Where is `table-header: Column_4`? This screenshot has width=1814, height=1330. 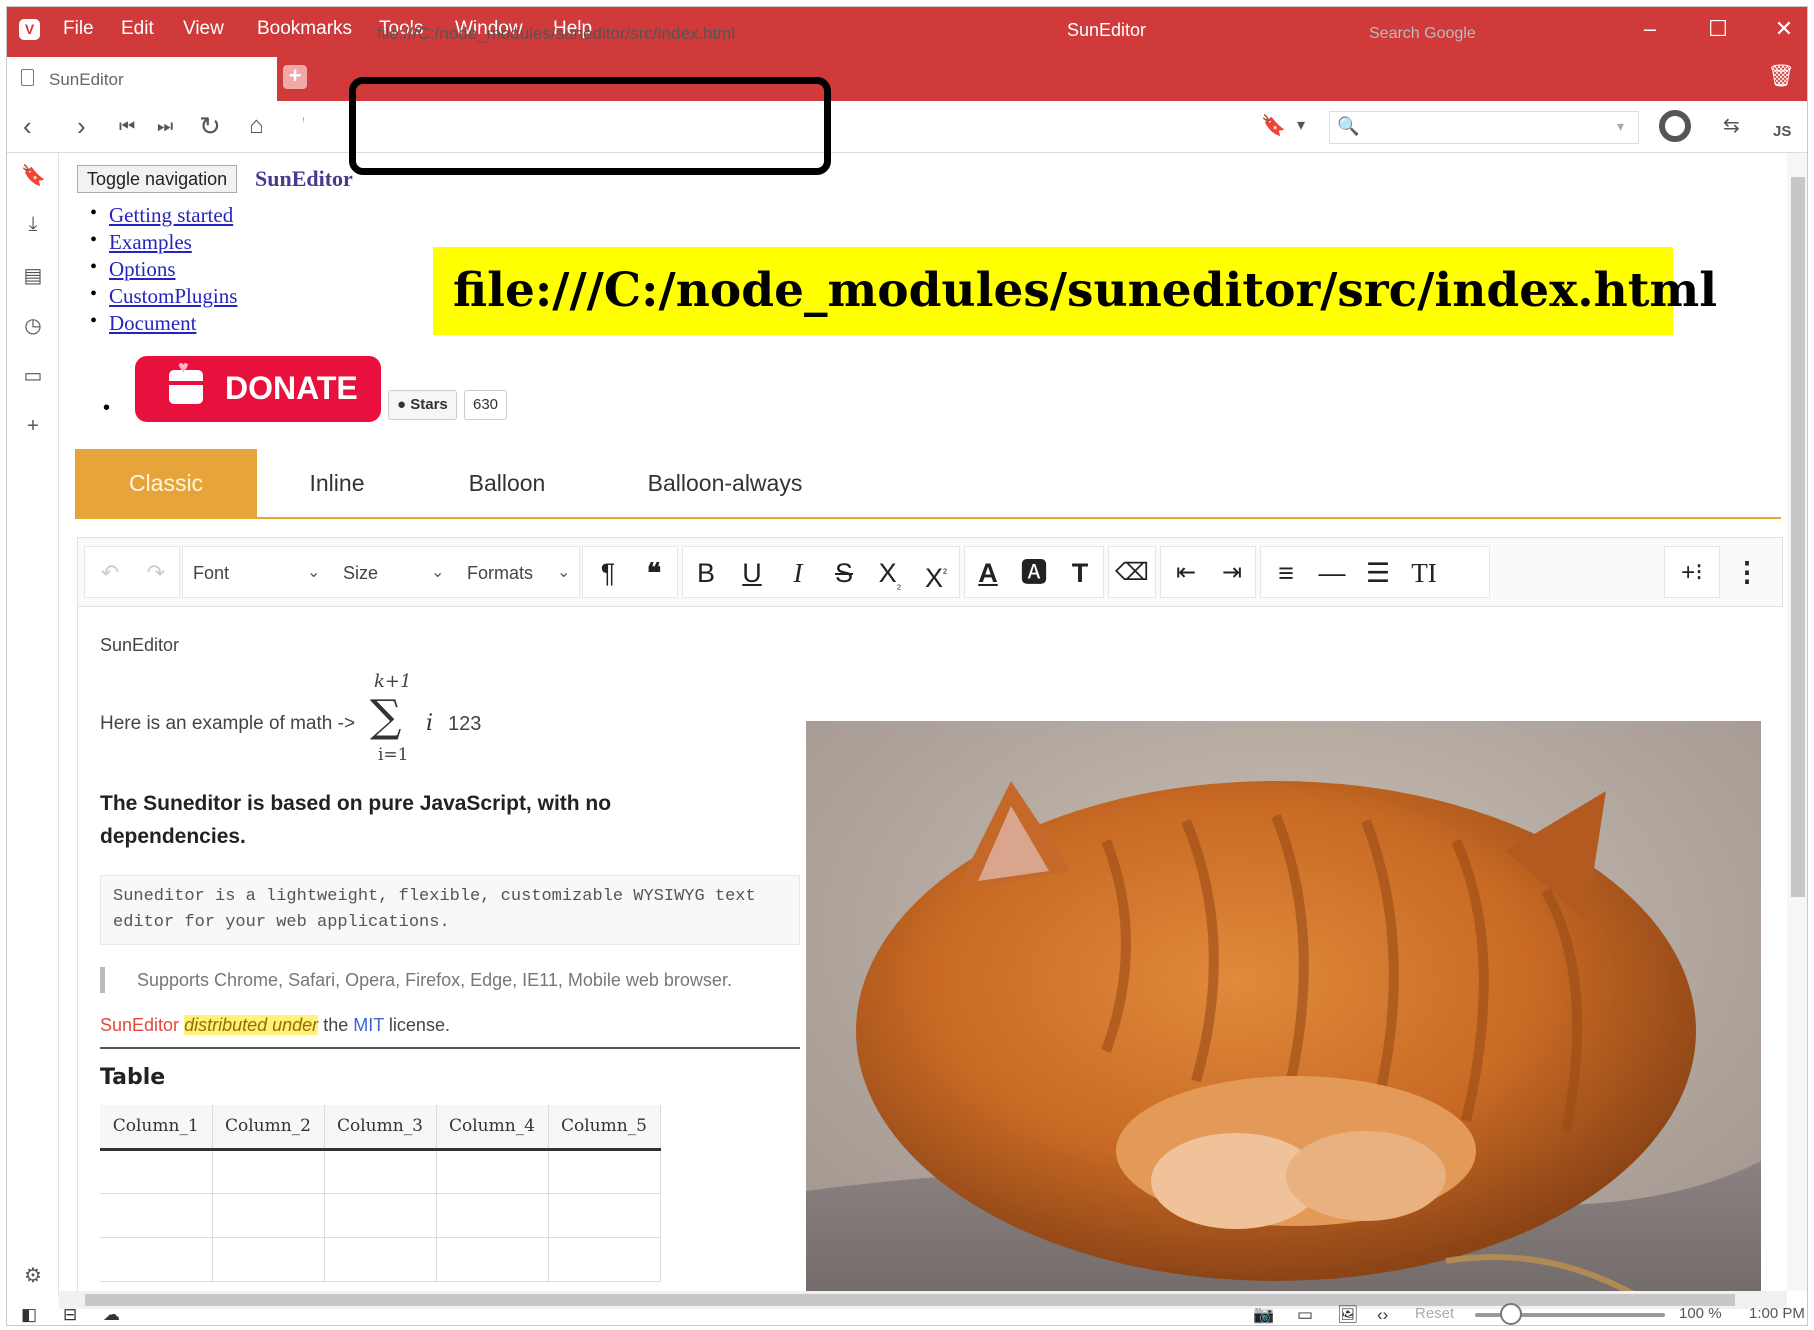 table-header: Column_4 is located at coordinates (492, 1128).